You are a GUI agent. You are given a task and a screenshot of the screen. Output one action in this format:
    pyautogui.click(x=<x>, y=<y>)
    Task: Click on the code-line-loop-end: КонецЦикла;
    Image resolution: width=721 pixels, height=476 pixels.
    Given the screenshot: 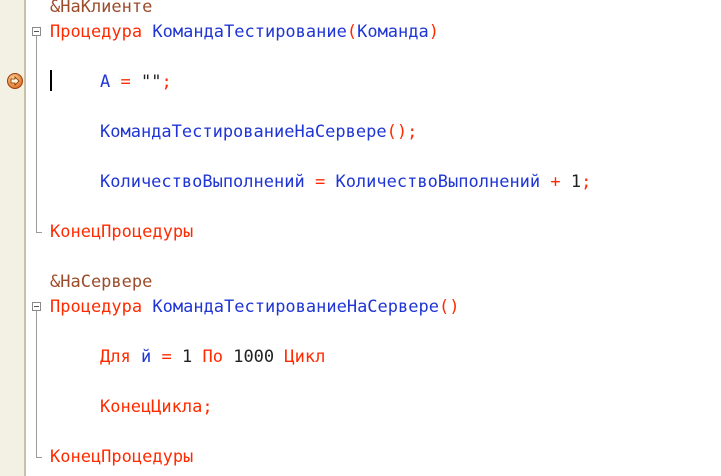 What is the action you would take?
    pyautogui.click(x=156, y=407)
    